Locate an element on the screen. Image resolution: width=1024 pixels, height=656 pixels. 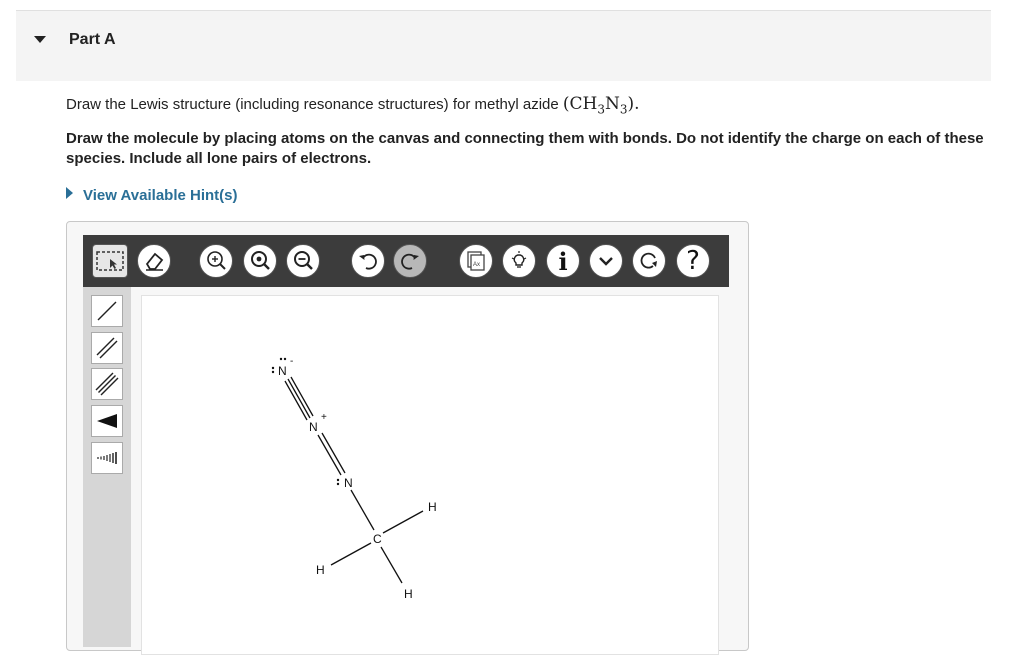
template-icon: Ax is located at coordinates (476, 261).